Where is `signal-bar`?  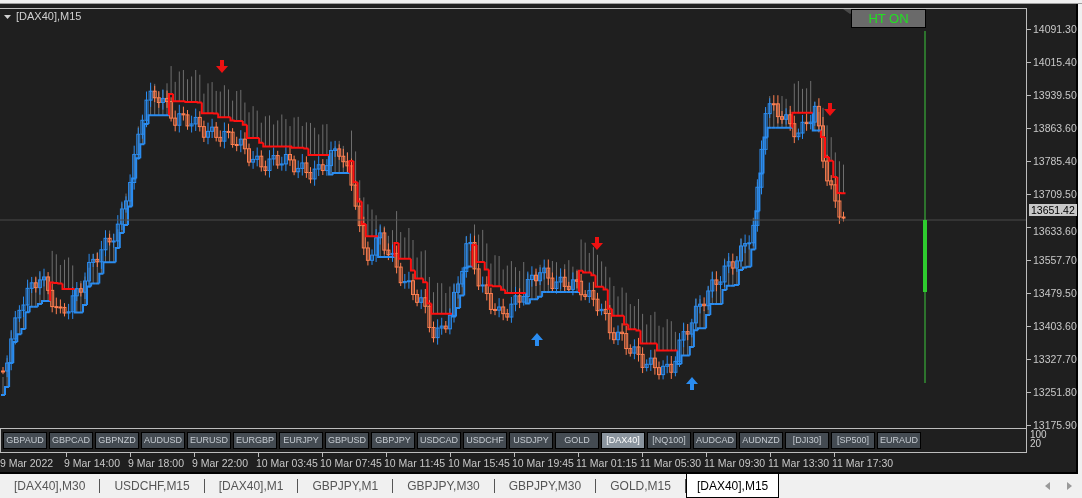
signal-bar is located at coordinates (925, 256).